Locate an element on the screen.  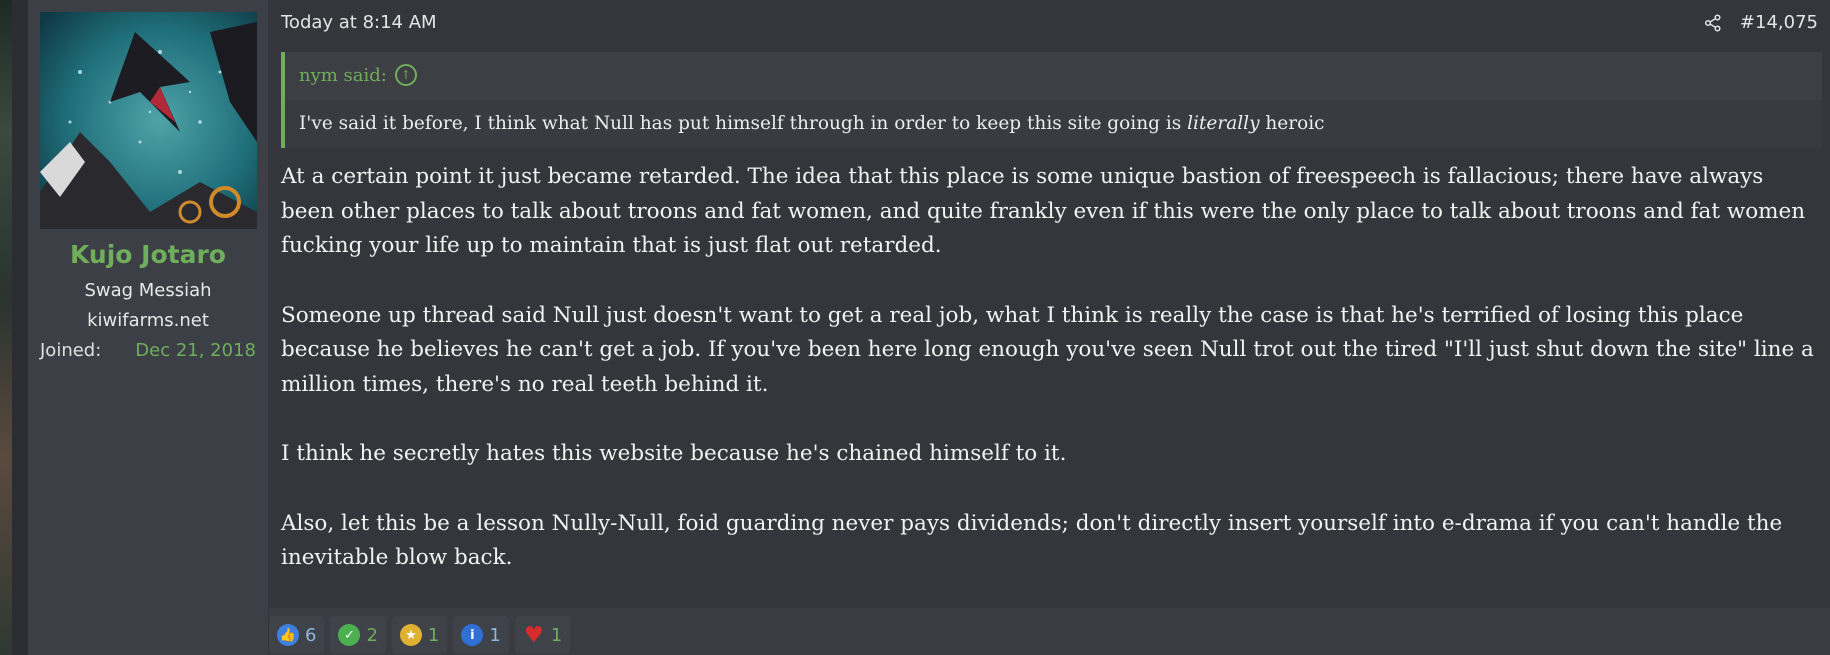
heart-icon: ♥ is located at coordinates (533, 635).